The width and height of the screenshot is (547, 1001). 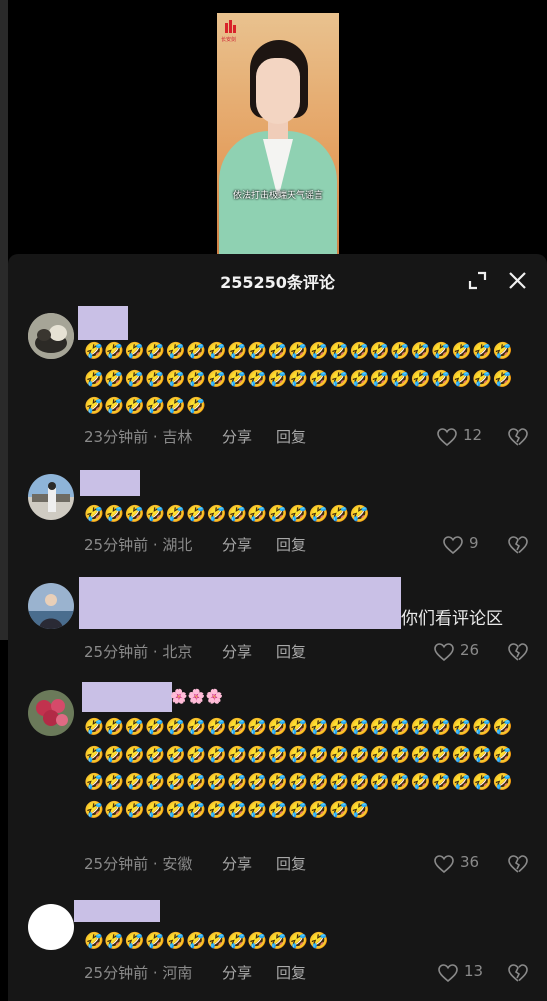 I want to click on like-button: 12, so click(x=467, y=437).